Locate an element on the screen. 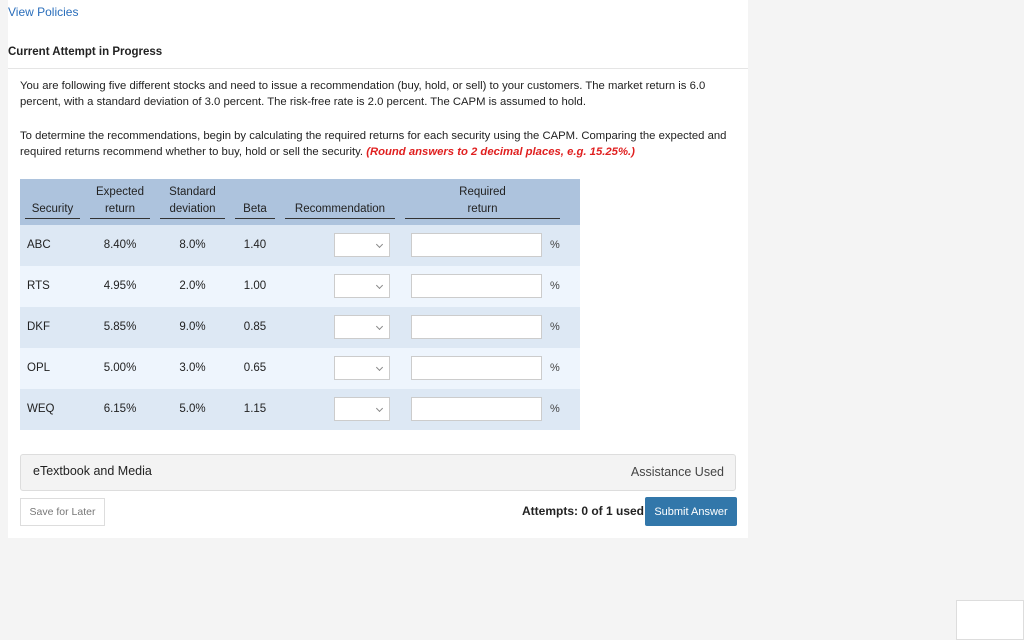  beta-cell: 0.65 is located at coordinates (255, 368).